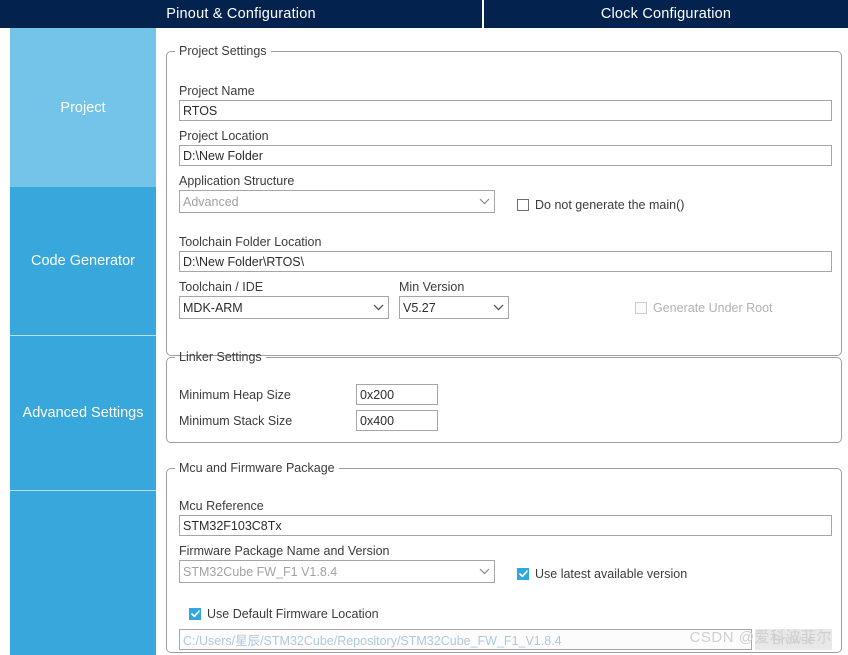 The height and width of the screenshot is (655, 848). Describe the element at coordinates (220, 357) in the screenshot. I see `linker-settings-legend: Linker Settings` at that location.